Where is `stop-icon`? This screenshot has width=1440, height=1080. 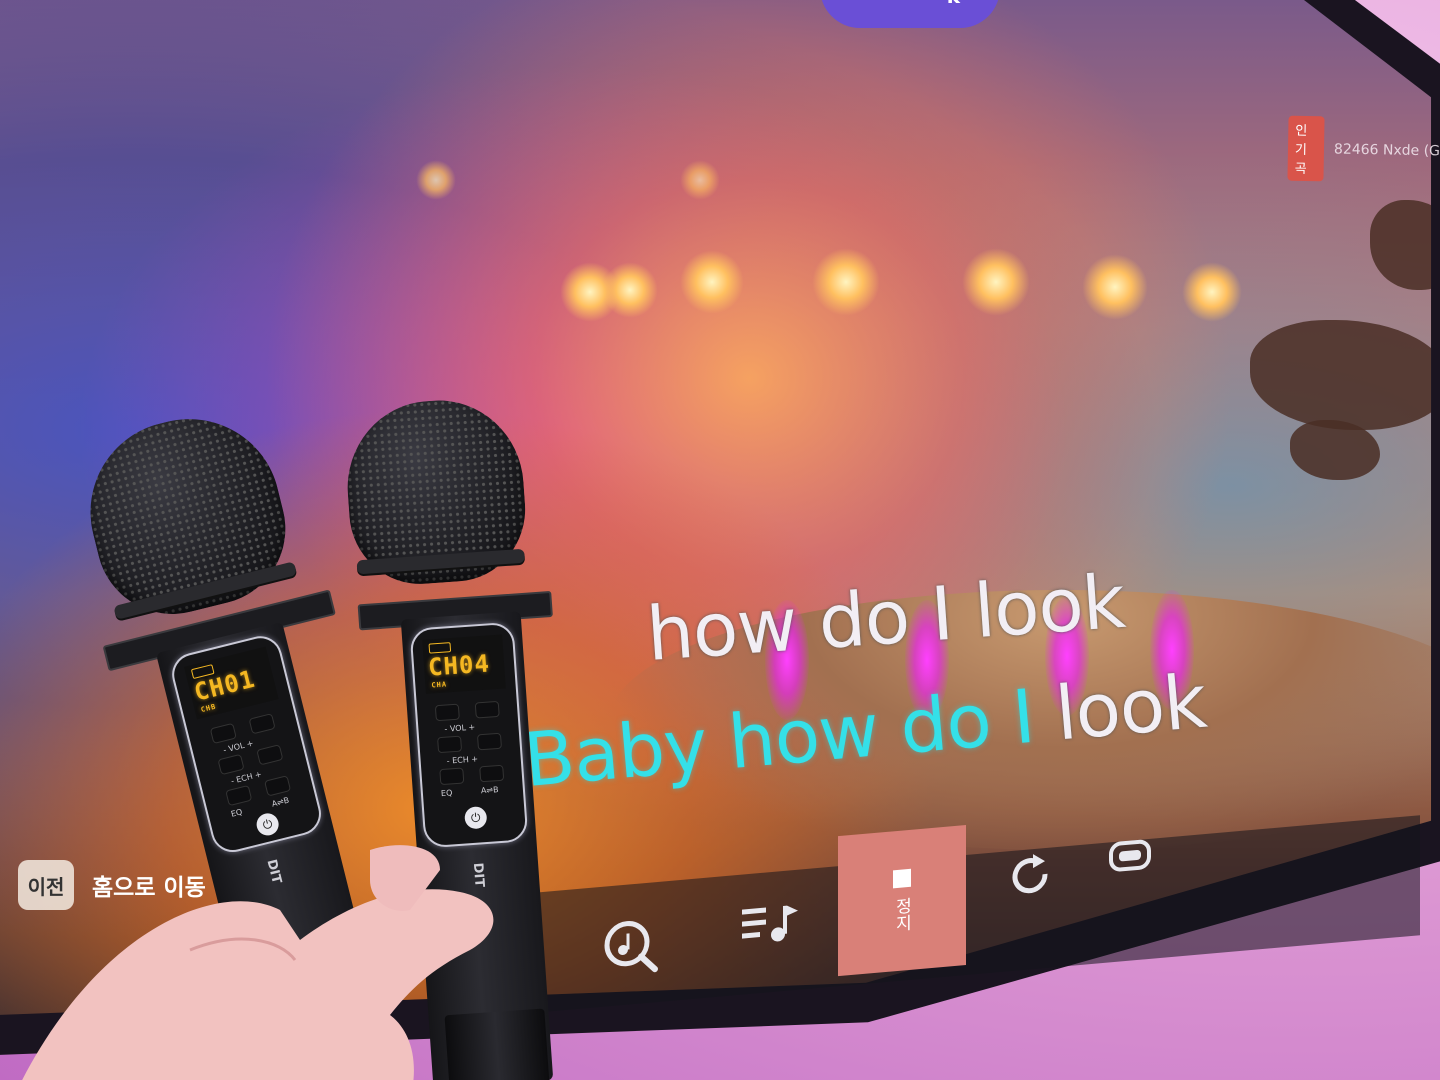 stop-icon is located at coordinates (902, 878).